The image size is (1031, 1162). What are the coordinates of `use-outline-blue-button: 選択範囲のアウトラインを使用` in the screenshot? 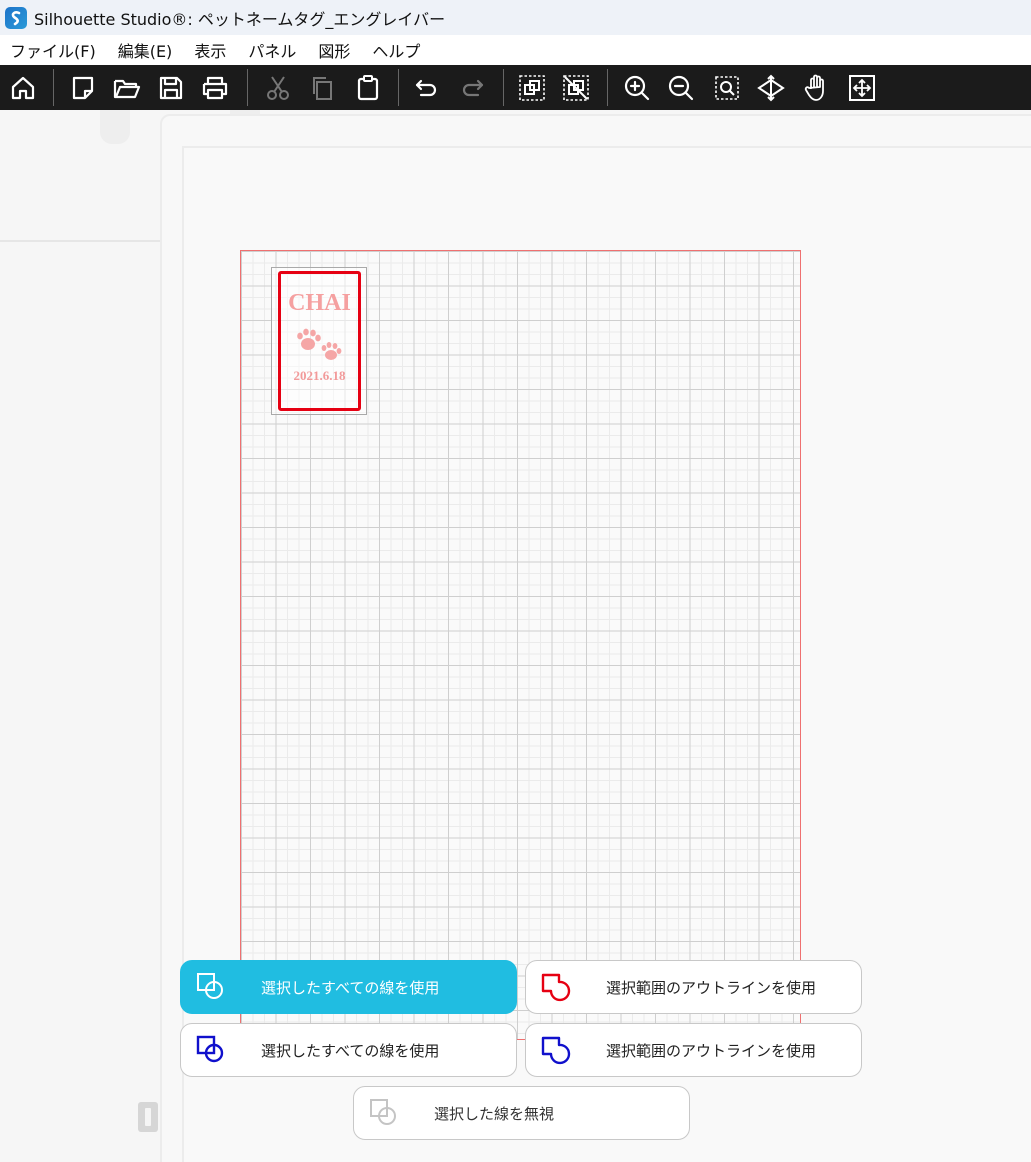 It's located at (693, 1050).